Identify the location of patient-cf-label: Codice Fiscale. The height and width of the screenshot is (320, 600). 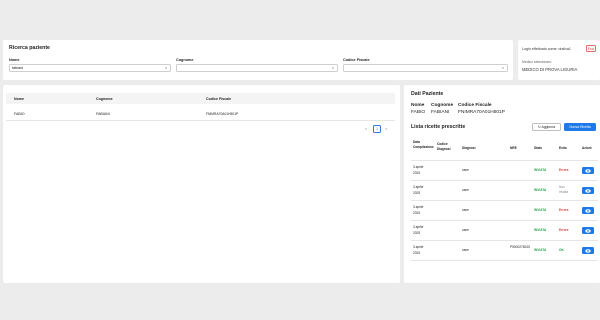
(475, 105).